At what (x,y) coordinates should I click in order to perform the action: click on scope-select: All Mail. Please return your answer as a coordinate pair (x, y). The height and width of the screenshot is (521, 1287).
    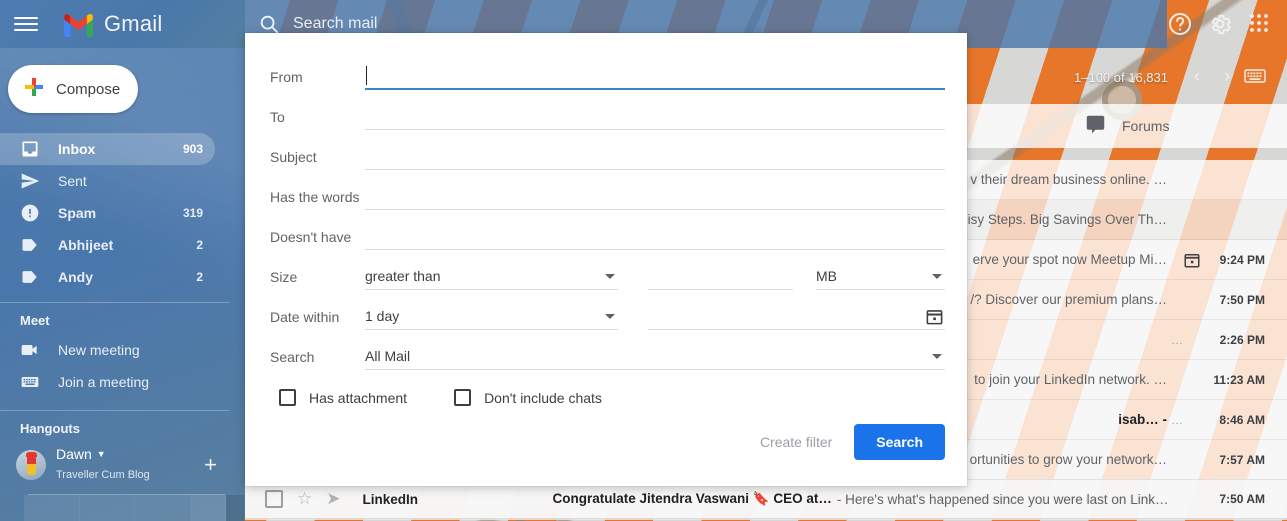
    Looking at the image, I should click on (655, 357).